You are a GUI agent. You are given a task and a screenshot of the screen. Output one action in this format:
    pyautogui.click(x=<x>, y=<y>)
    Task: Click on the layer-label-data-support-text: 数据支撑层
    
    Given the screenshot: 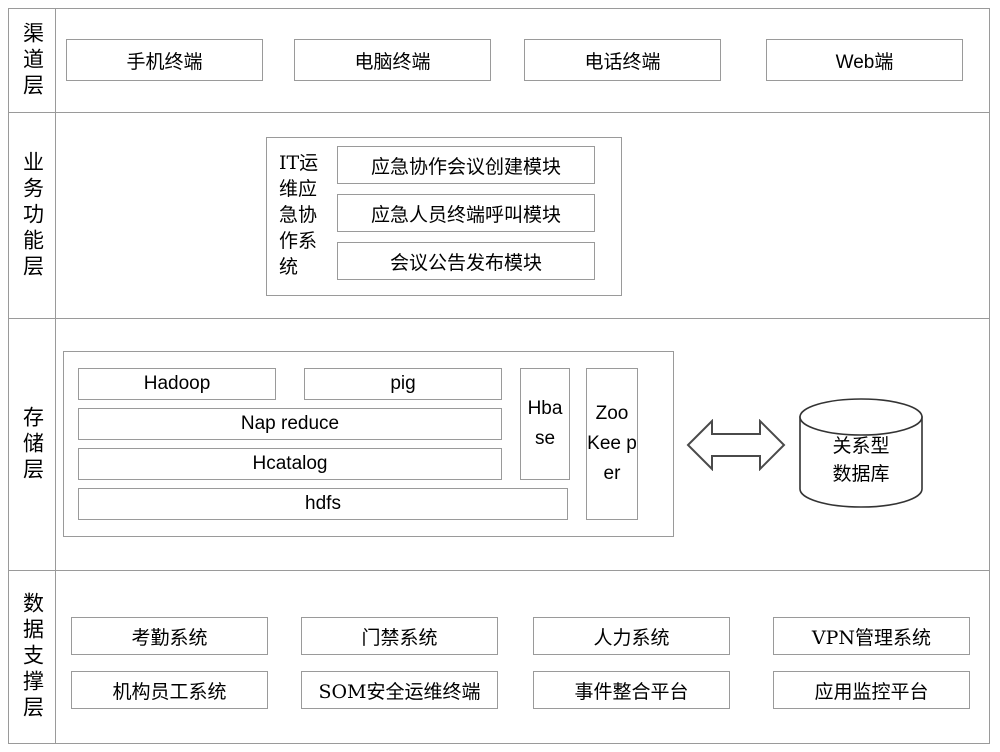 What is the action you would take?
    pyautogui.click(x=32, y=657)
    